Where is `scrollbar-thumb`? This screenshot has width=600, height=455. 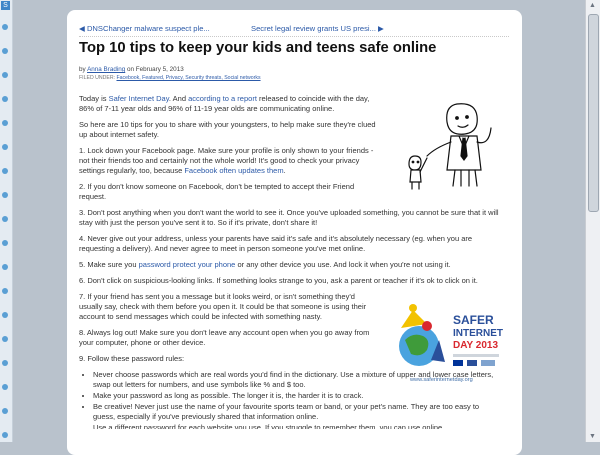 scrollbar-thumb is located at coordinates (593, 113).